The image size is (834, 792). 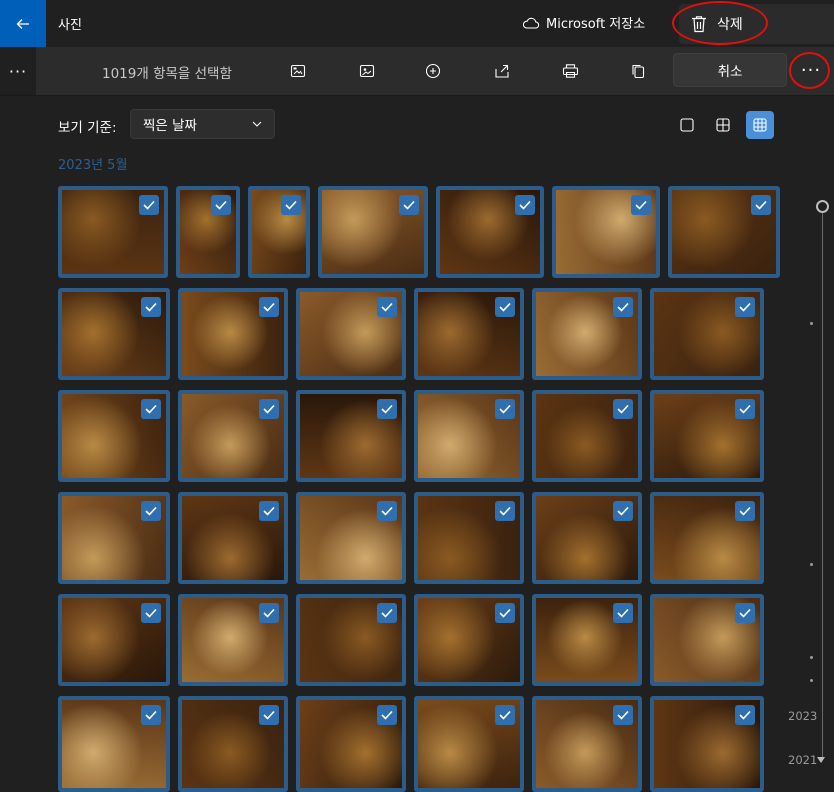 What do you see at coordinates (18, 71) in the screenshot?
I see `nav-more-button: ···` at bounding box center [18, 71].